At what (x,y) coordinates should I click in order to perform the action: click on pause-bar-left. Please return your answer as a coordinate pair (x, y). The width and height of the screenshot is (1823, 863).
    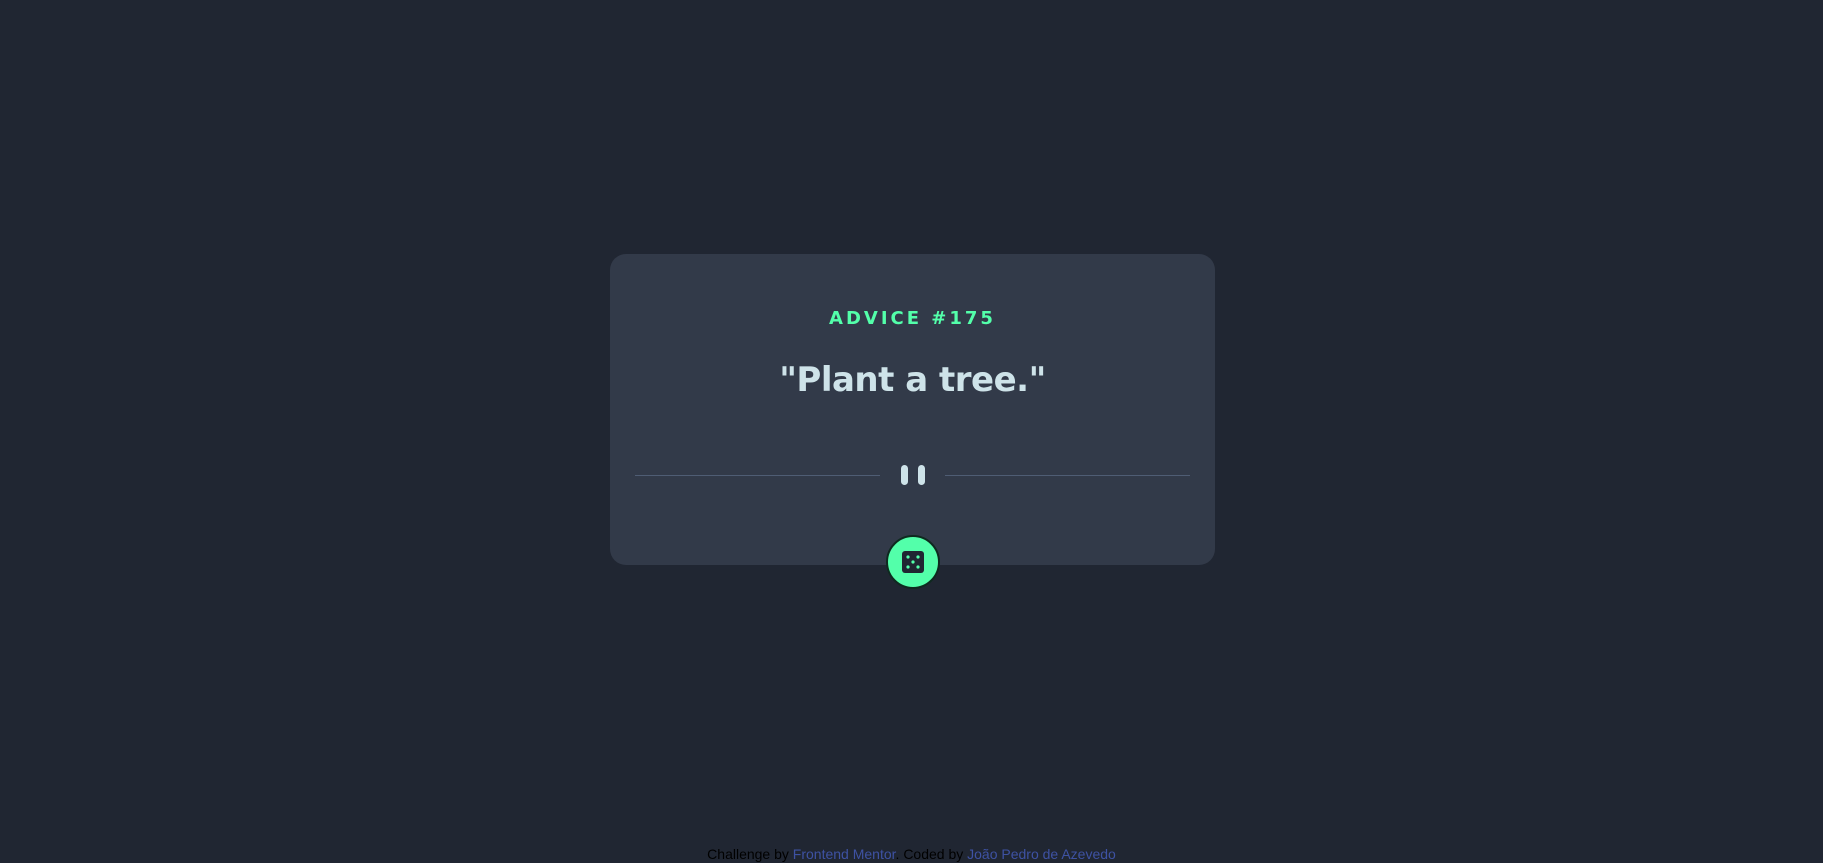
    Looking at the image, I should click on (904, 475).